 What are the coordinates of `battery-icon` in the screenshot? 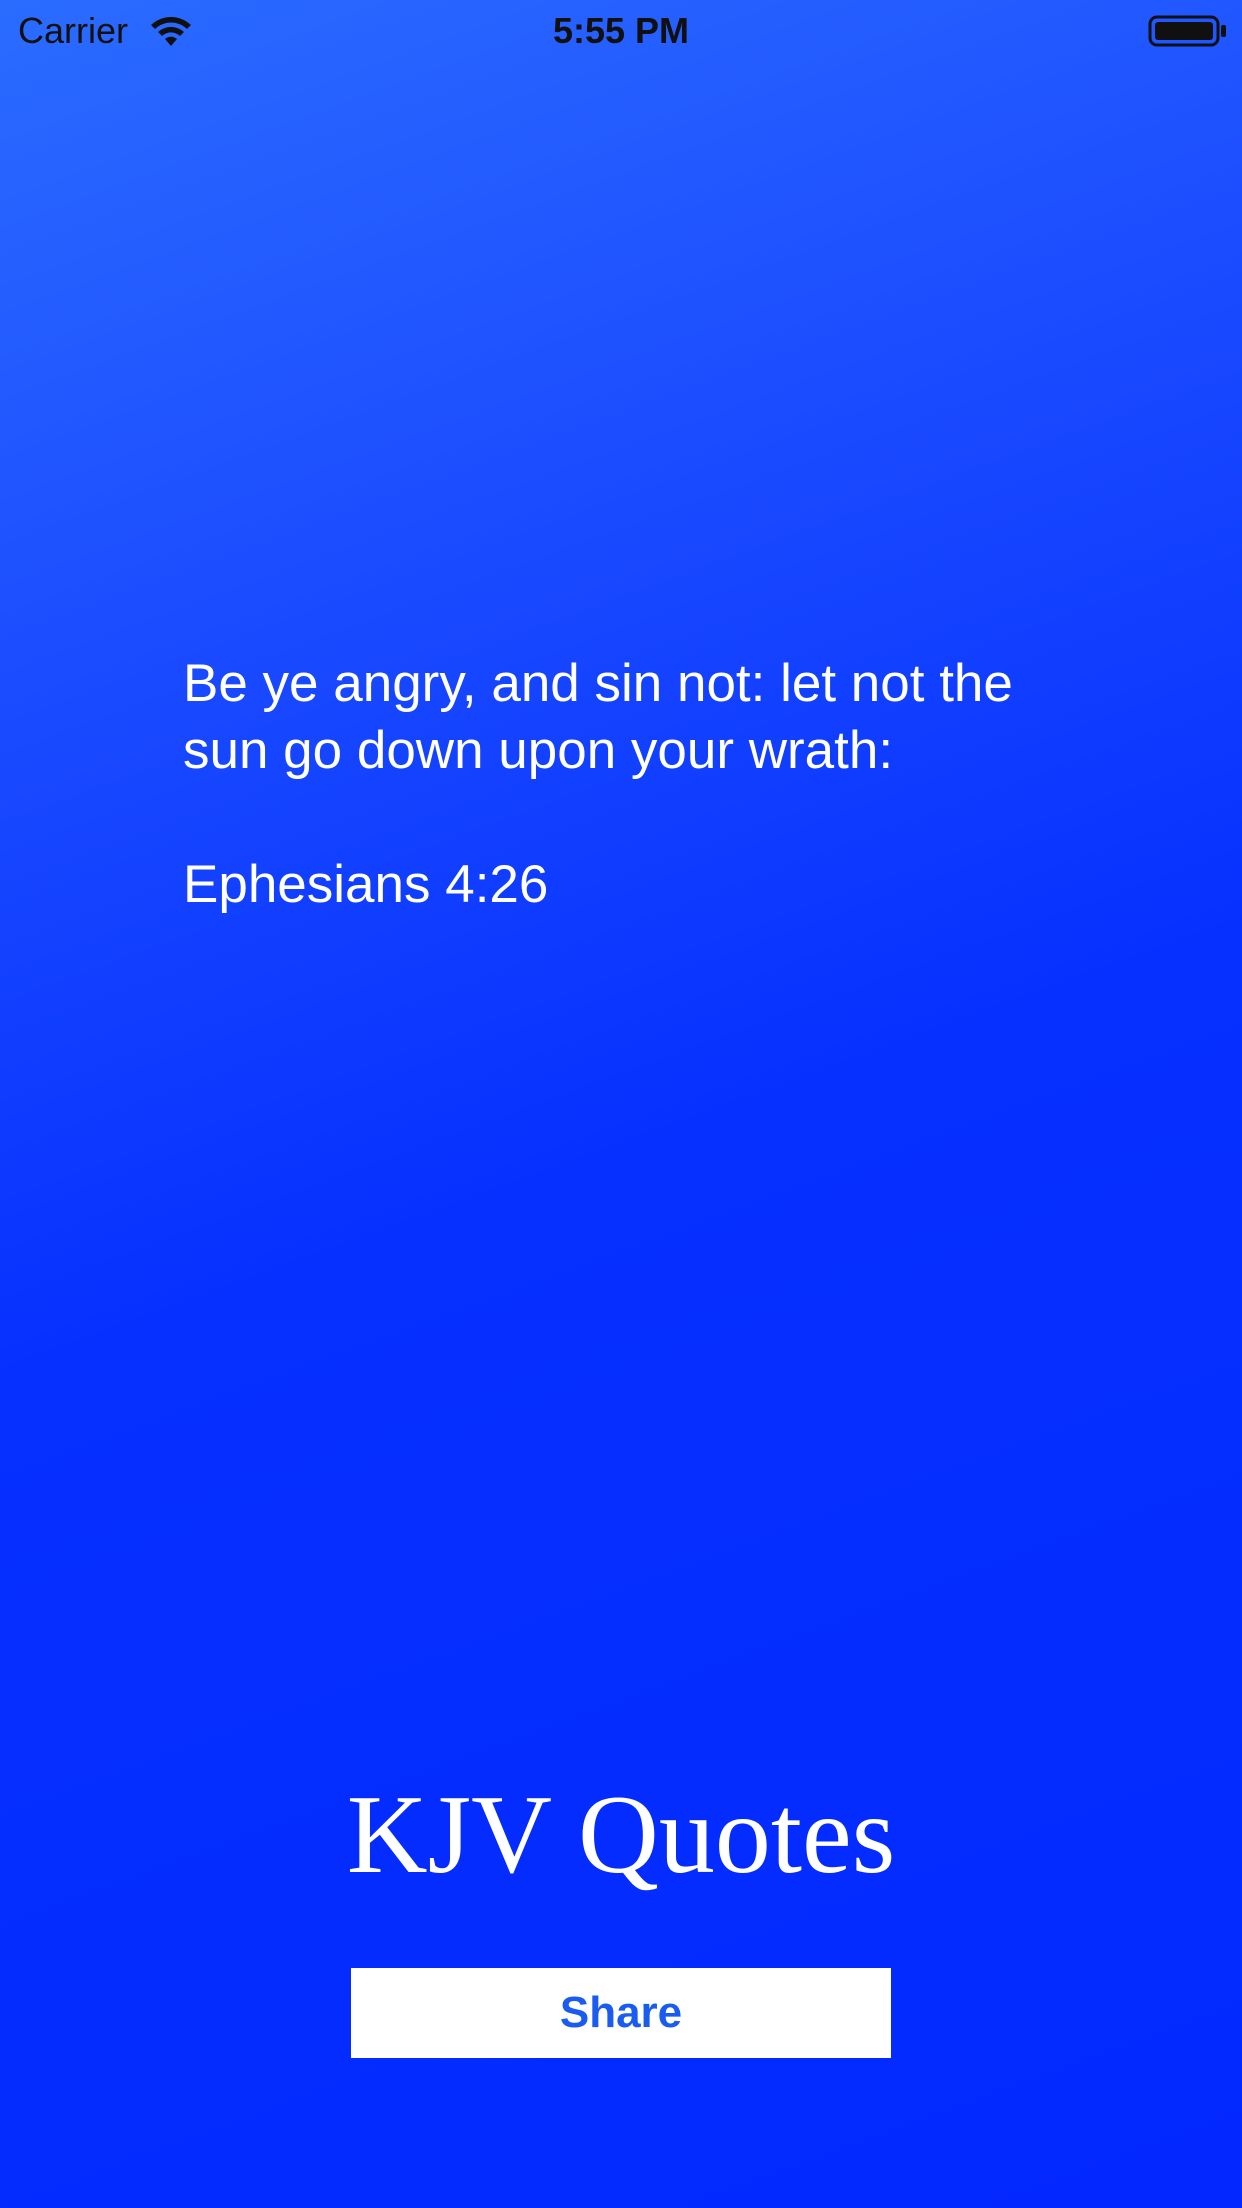 It's located at (1188, 31).